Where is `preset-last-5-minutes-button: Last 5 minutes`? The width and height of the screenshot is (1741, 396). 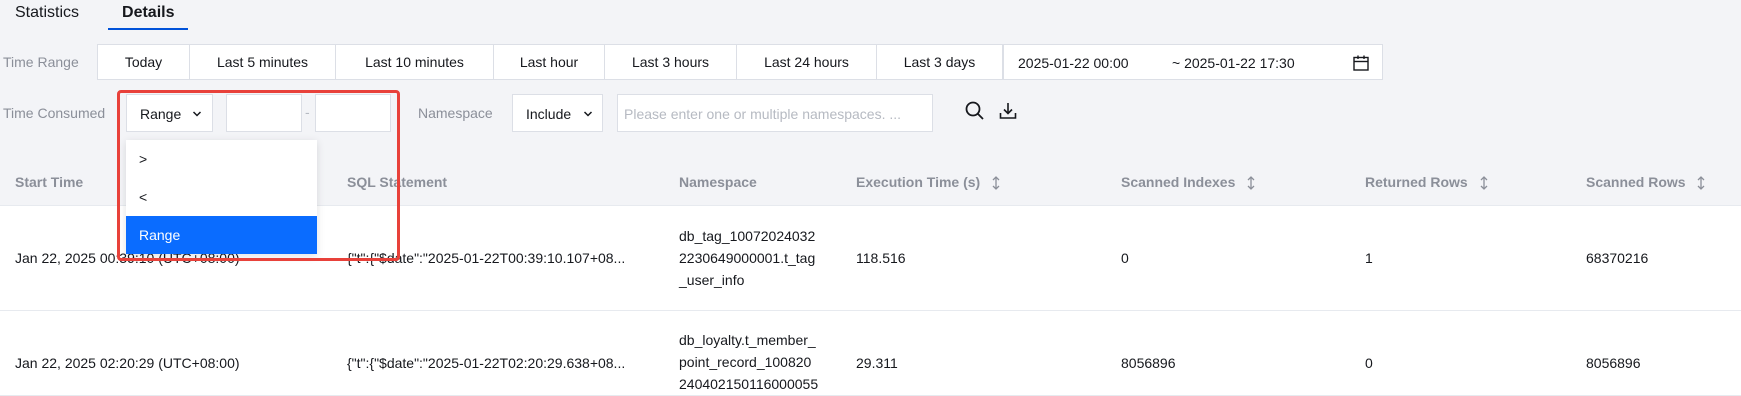
preset-last-5-minutes-button: Last 5 minutes is located at coordinates (263, 62).